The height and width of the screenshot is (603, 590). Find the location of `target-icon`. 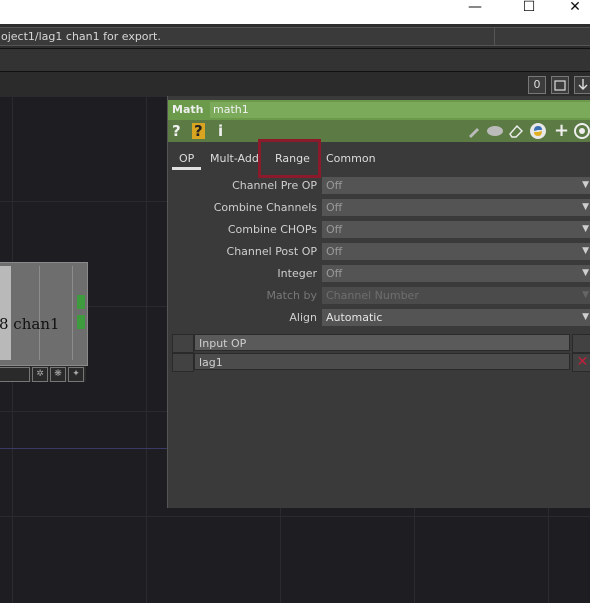

target-icon is located at coordinates (581, 131).